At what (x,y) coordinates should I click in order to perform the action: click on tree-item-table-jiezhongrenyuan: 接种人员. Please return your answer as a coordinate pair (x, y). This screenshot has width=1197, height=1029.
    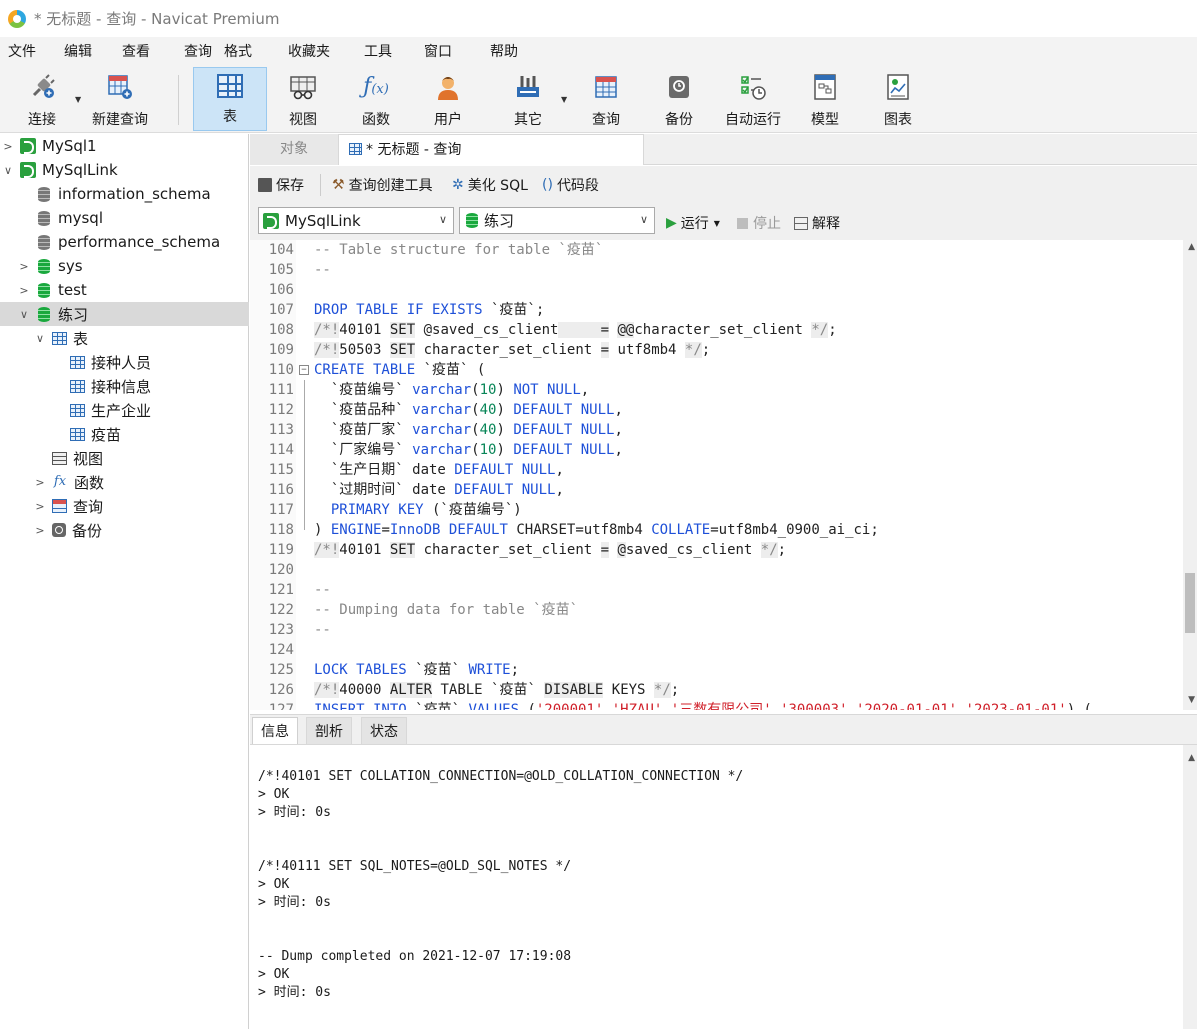
    Looking at the image, I should click on (124, 362).